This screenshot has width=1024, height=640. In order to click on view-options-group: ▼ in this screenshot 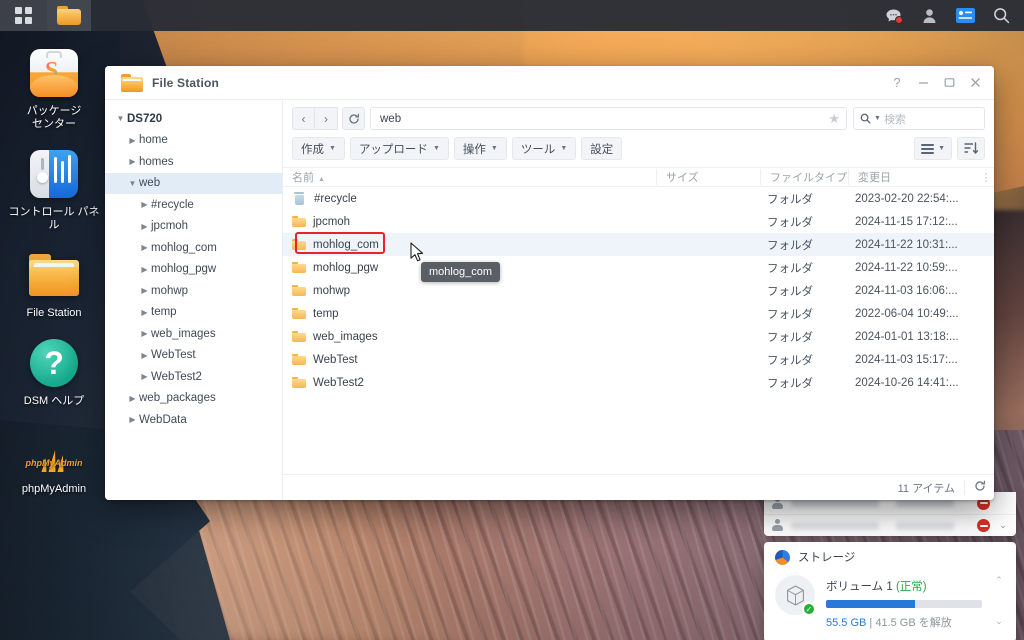, I will do `click(949, 148)`.